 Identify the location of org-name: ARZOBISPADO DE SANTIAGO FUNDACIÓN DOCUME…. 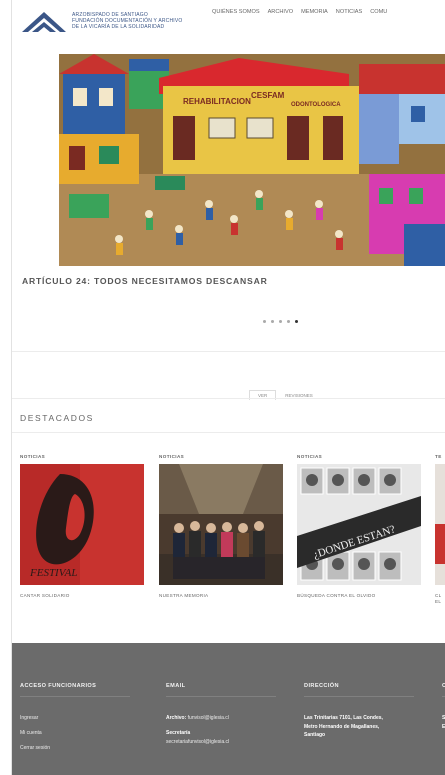
(127, 21).